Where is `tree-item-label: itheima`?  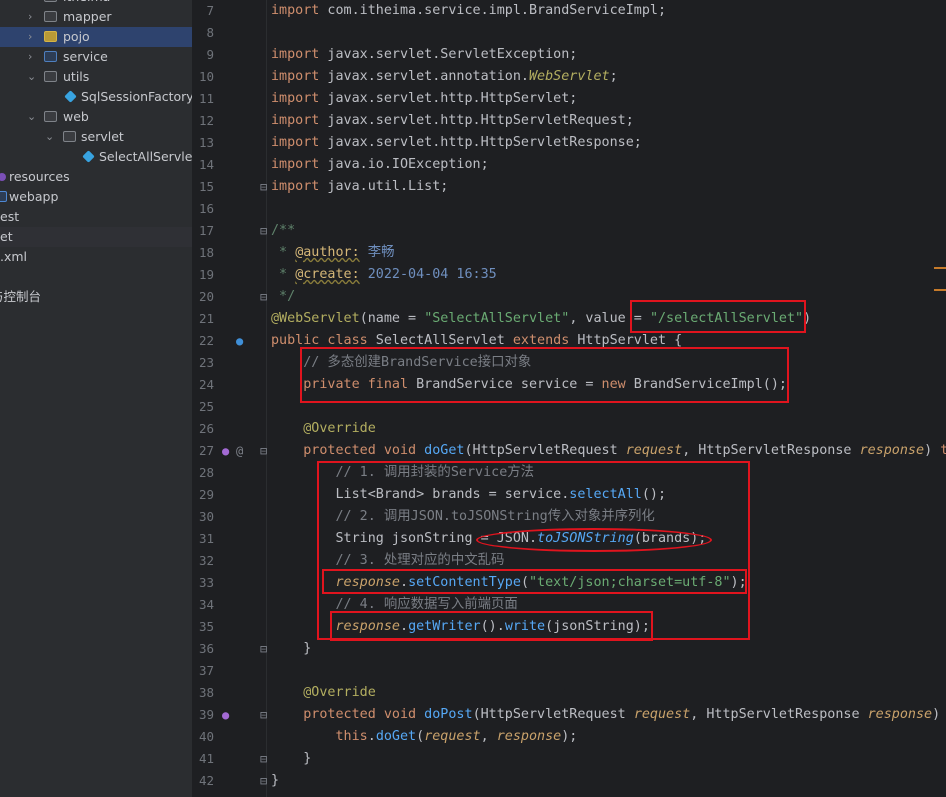
tree-item-label: itheima is located at coordinates (86, 3).